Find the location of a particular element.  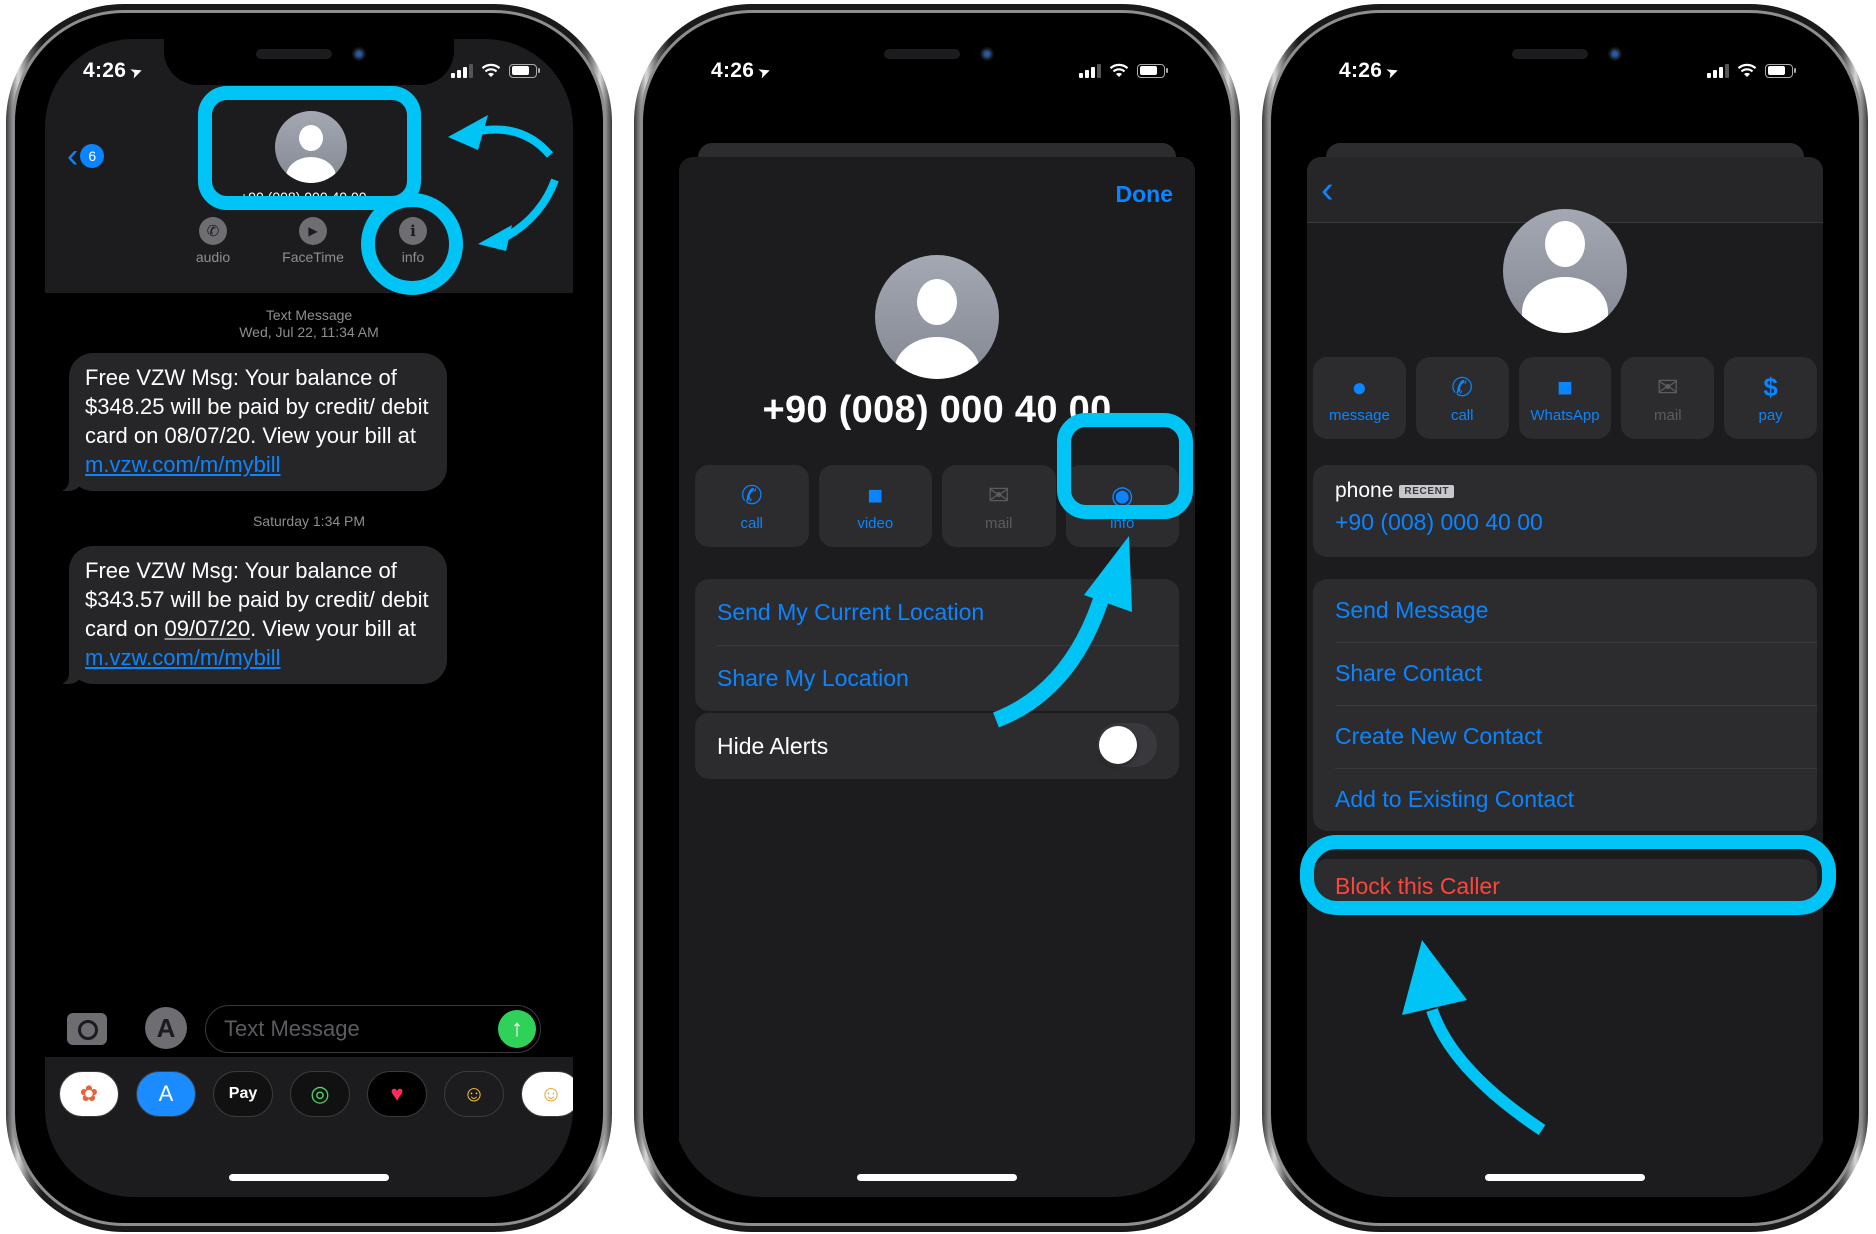

person-circle-icon: ◉ is located at coordinates (1122, 494).